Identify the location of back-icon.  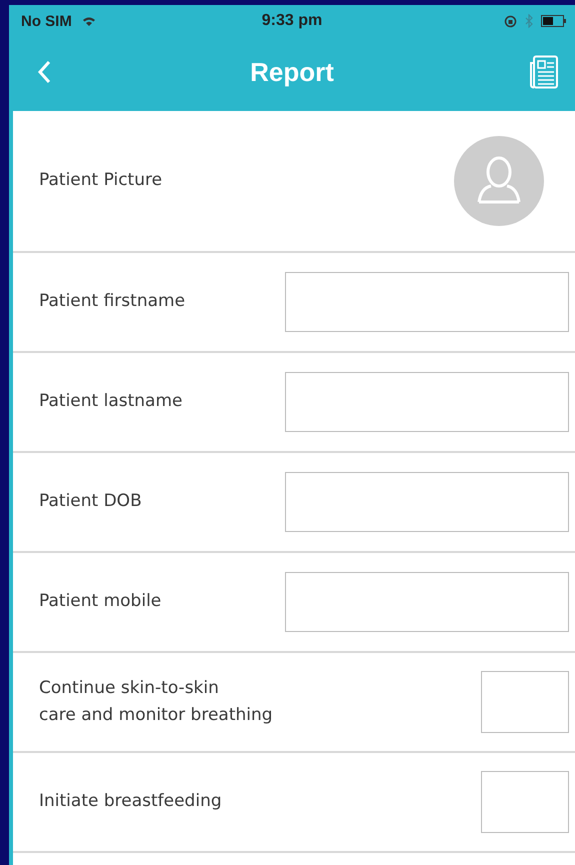
(44, 72).